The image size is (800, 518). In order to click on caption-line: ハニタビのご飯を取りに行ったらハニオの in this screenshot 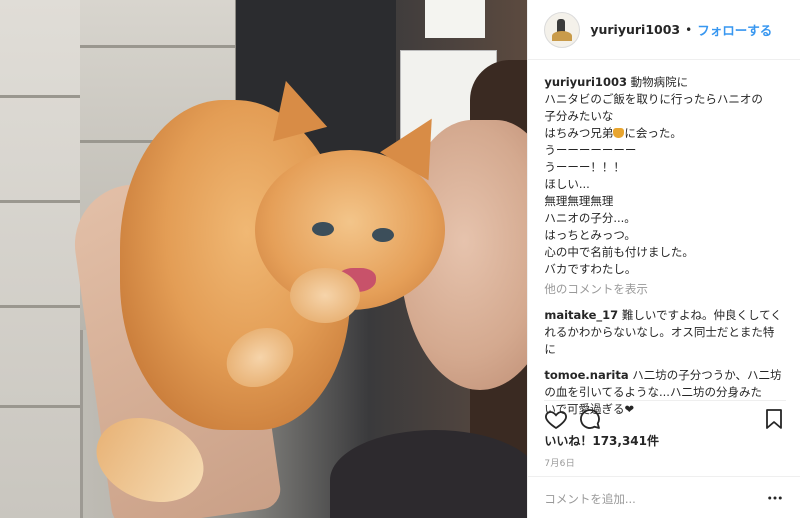, I will do `click(653, 99)`.